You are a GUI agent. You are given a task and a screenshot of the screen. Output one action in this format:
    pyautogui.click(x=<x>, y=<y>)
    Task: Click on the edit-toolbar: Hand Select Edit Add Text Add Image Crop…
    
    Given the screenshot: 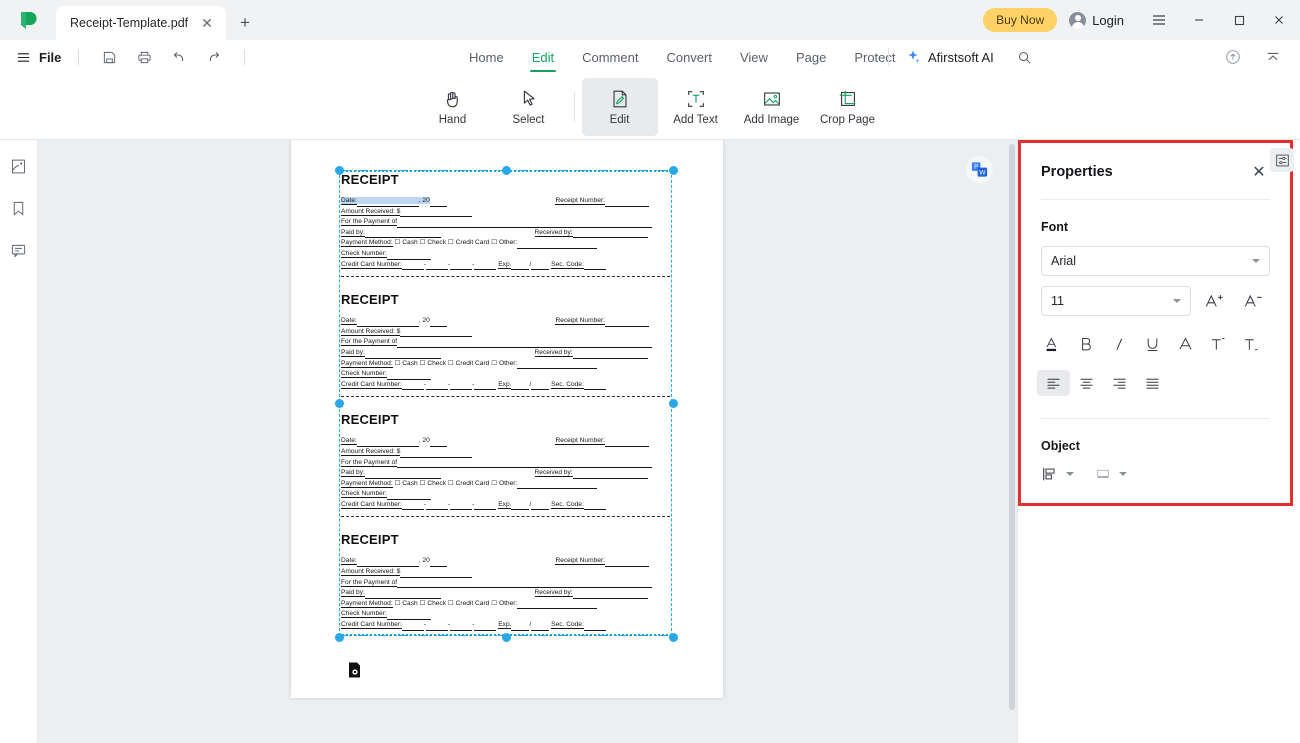 What is the action you would take?
    pyautogui.click(x=650, y=107)
    